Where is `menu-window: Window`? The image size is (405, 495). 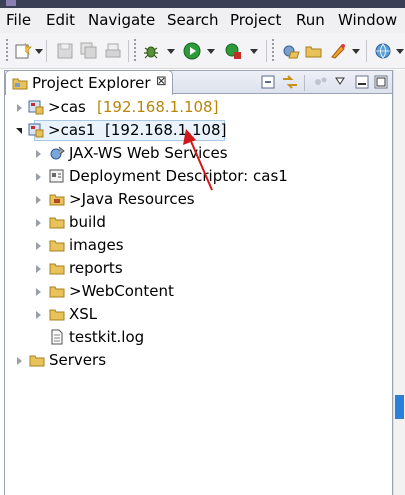 menu-window: Window is located at coordinates (367, 20).